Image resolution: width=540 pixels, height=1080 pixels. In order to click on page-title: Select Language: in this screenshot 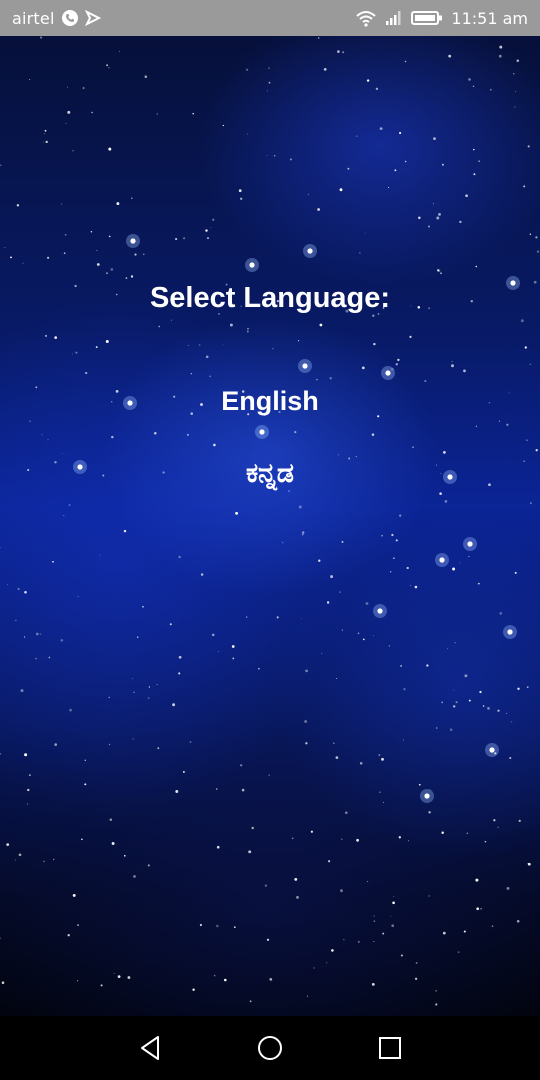, I will do `click(270, 298)`.